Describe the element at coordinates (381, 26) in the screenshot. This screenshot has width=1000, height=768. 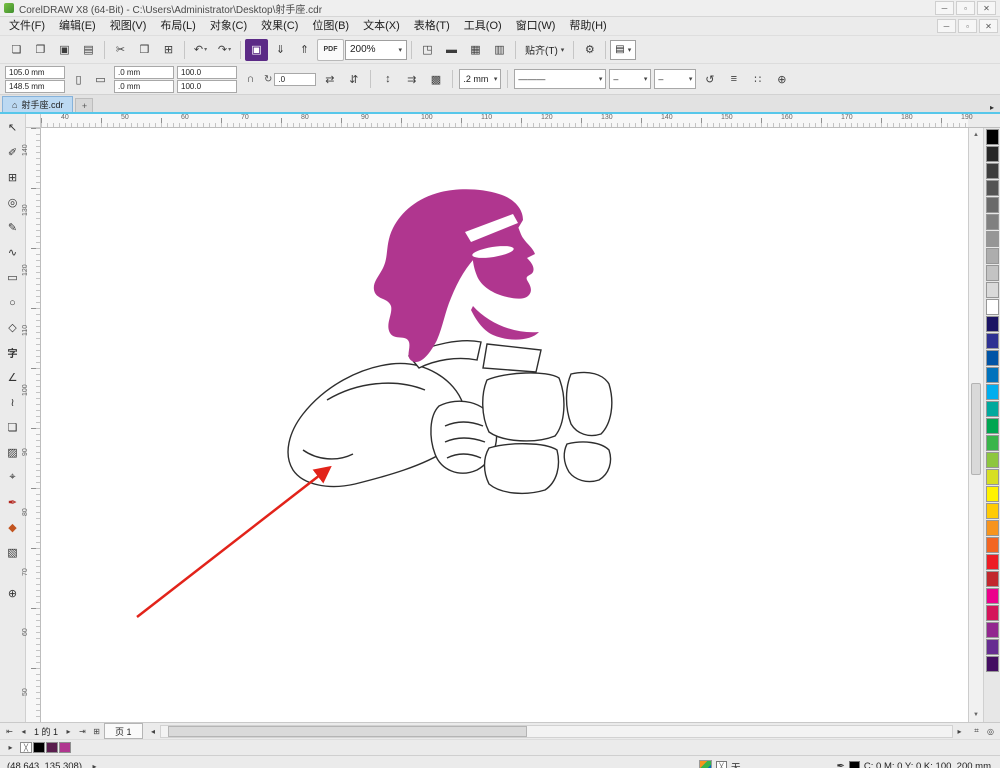
I see `menu-item: 文本(X)` at that location.